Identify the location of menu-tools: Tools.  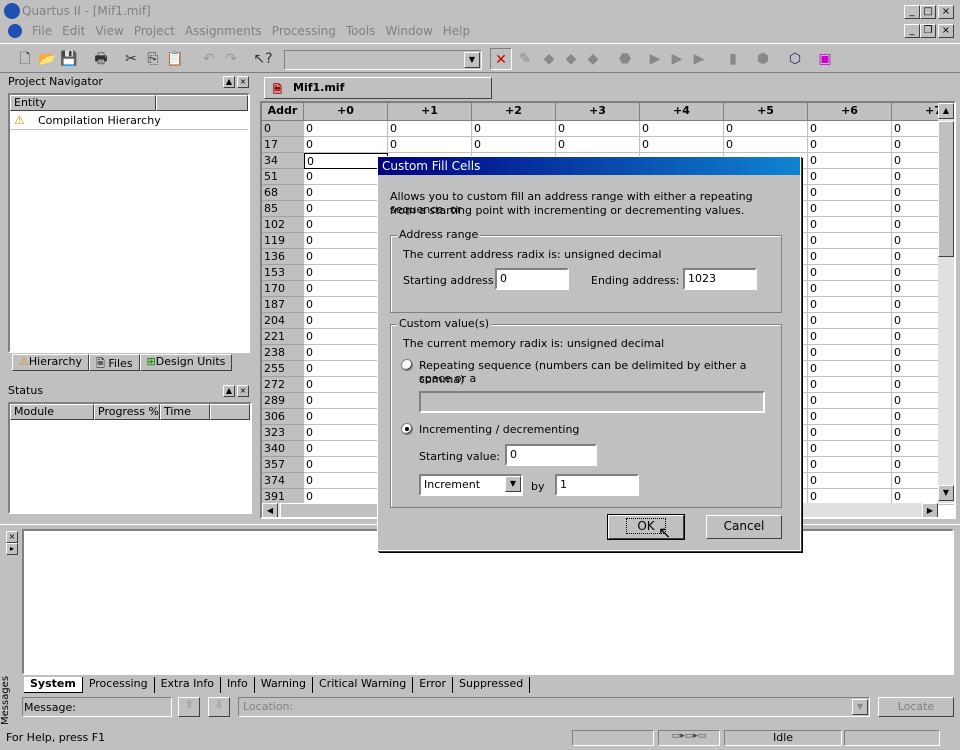
(361, 31).